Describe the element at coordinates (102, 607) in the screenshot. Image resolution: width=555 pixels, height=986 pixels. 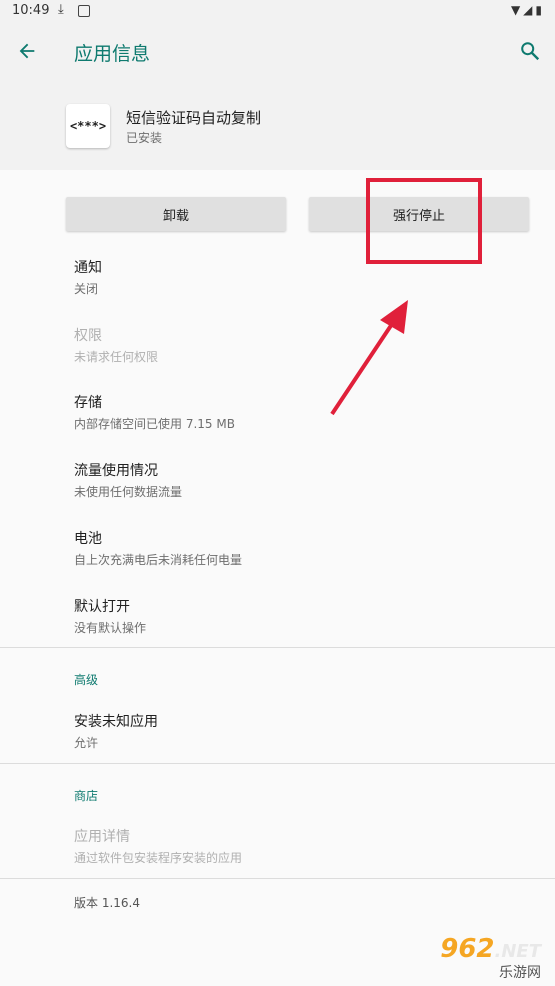
I see `item-title: 默认打开` at that location.